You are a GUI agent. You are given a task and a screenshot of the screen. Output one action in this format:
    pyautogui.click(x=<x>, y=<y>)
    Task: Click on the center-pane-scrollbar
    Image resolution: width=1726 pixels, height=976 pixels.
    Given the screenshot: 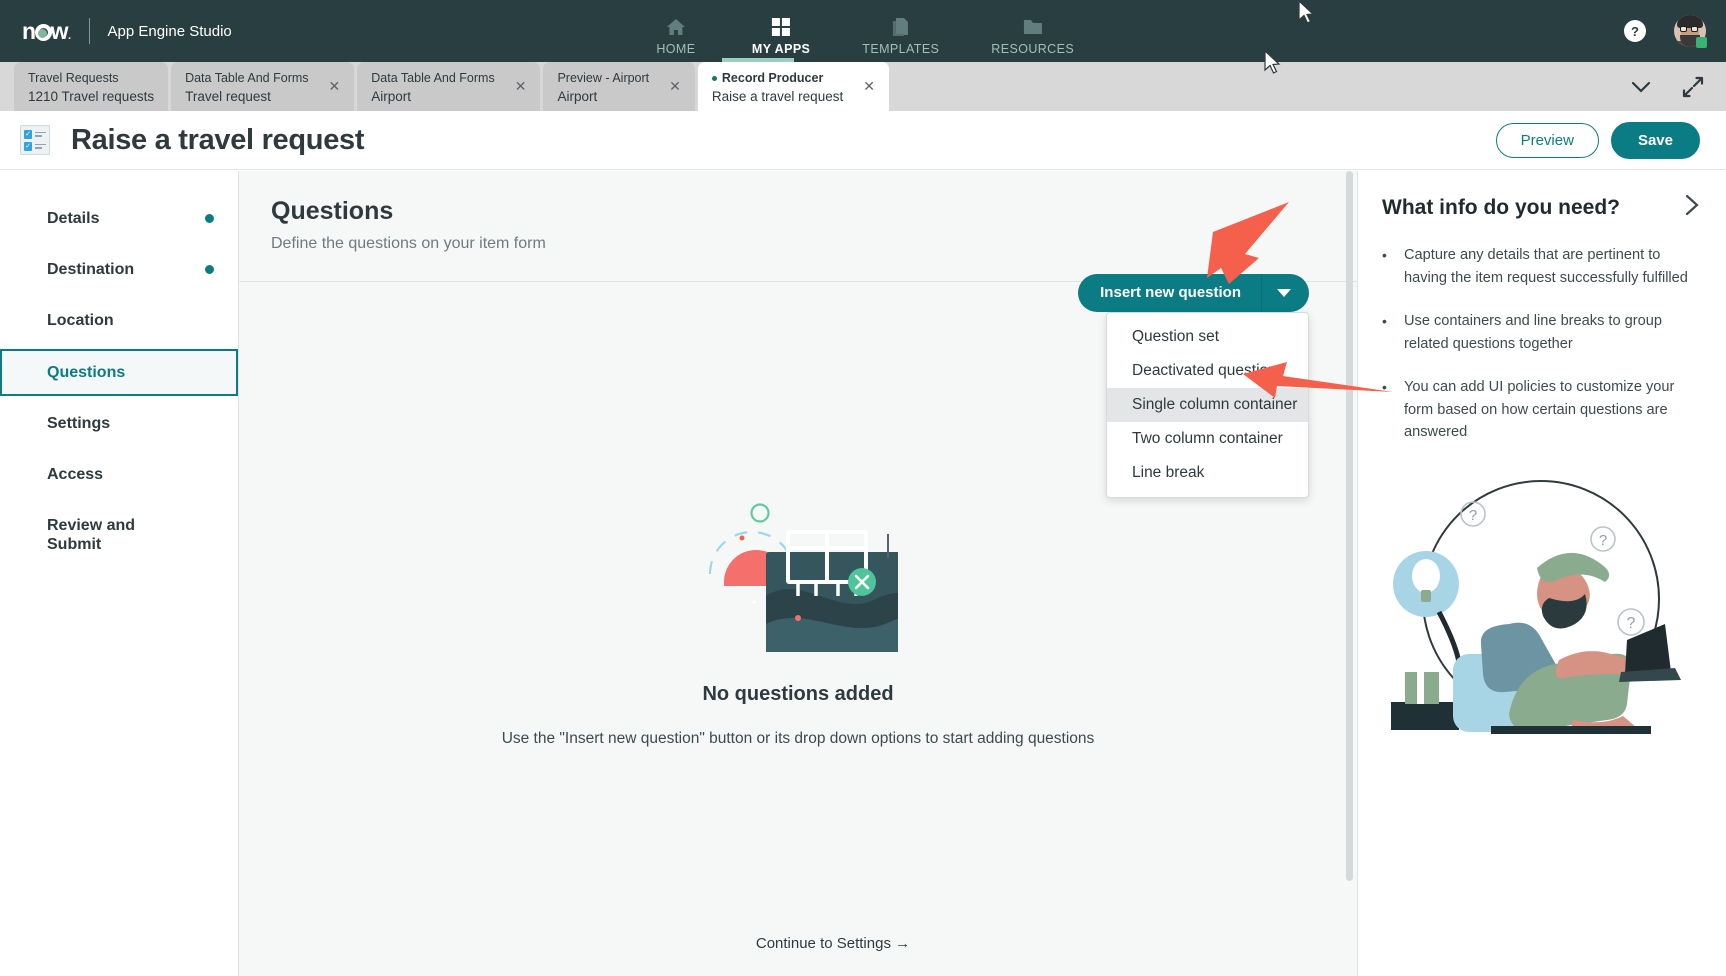 What is the action you would take?
    pyautogui.click(x=1349, y=526)
    